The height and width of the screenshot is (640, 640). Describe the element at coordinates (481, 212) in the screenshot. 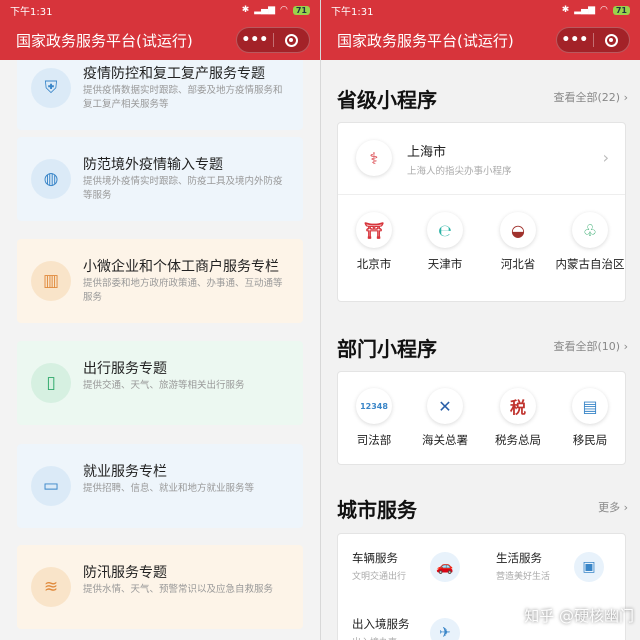

I see `provincial-box: ⚕ 上海市 上海人的指尖办事小程序 › ⛩ 北京市 ℮ 天津市 ◒ 河北省 ♧ 内蒙古自治区` at that location.